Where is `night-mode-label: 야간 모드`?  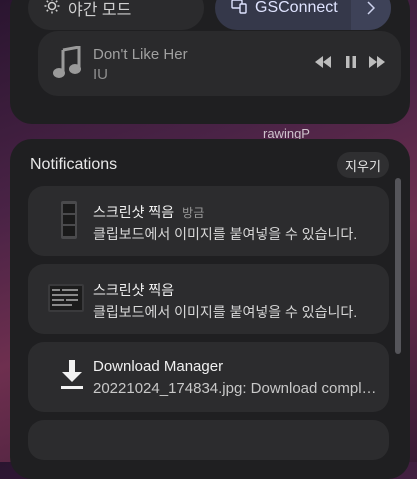 night-mode-label: 야간 모드 is located at coordinates (100, 10).